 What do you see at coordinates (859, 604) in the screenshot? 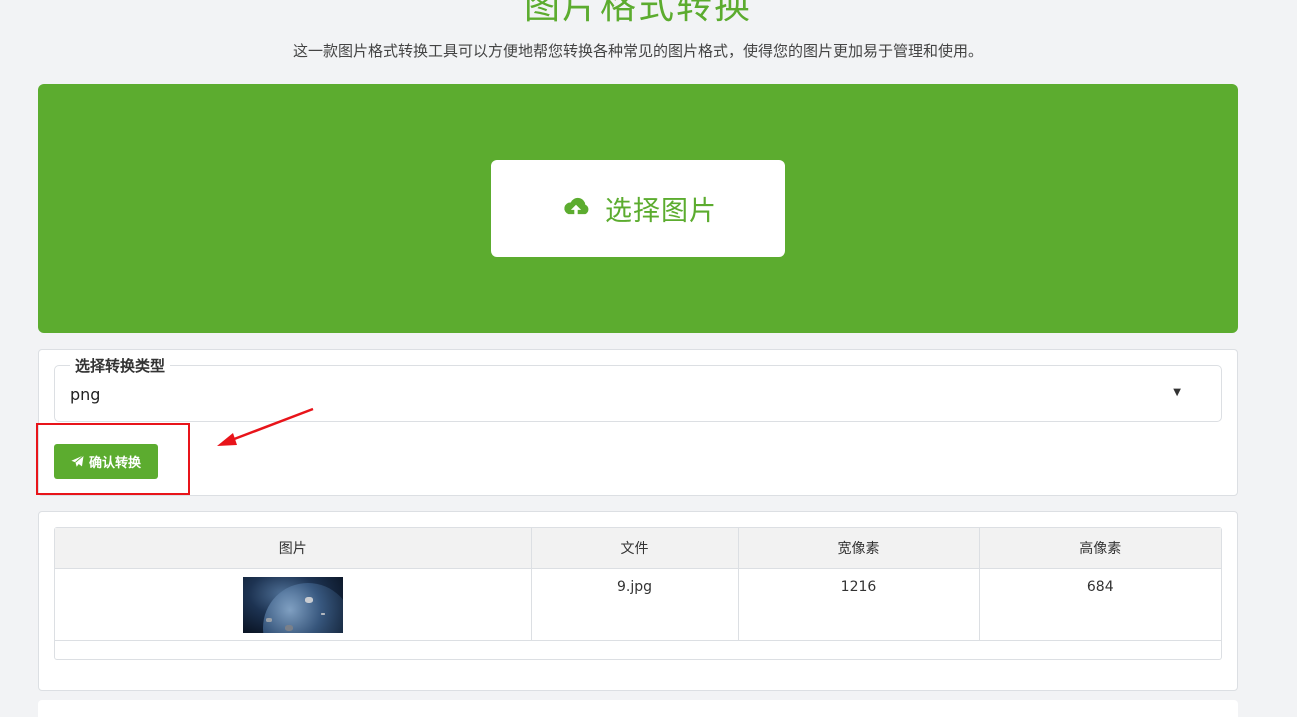
I see `width-cell: 1216` at bounding box center [859, 604].